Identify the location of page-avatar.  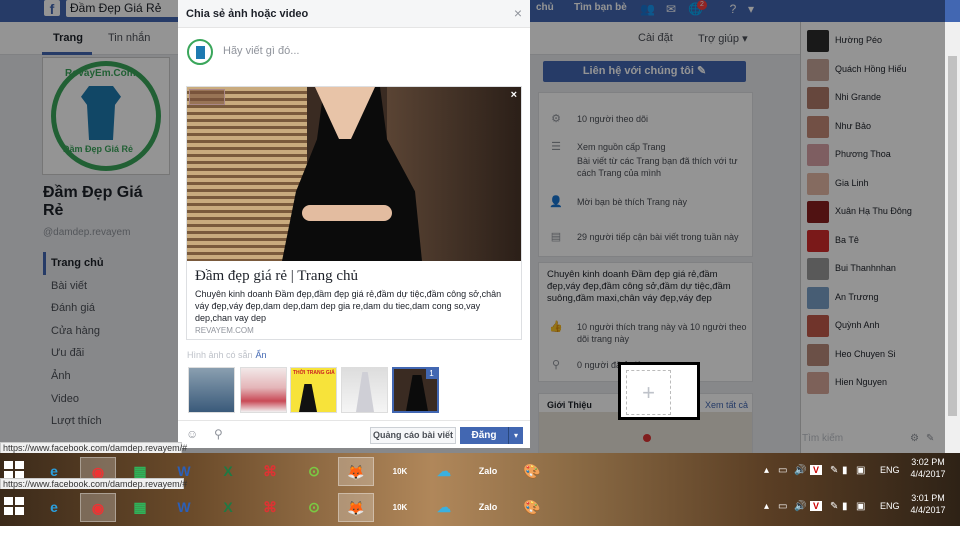
(200, 52).